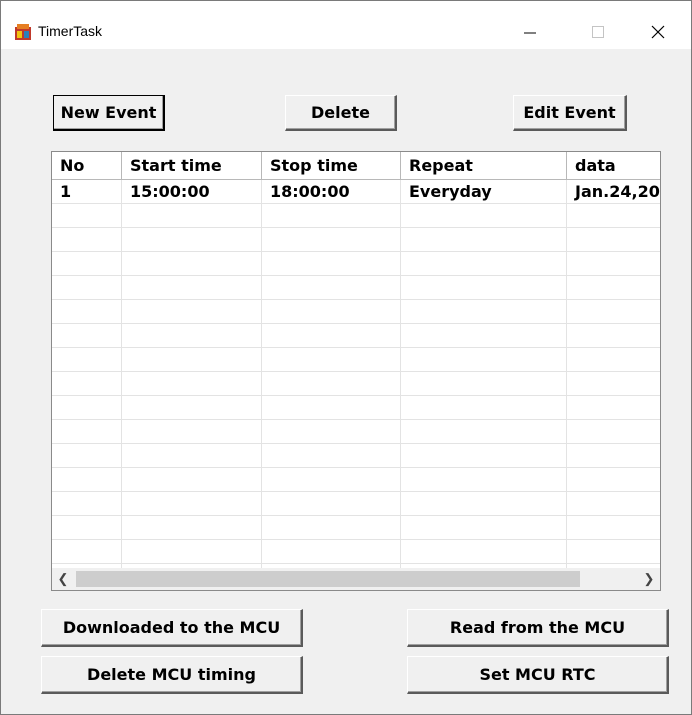 The height and width of the screenshot is (715, 692). What do you see at coordinates (310, 191) in the screenshot?
I see `cell-stop-time: 18:00:00` at bounding box center [310, 191].